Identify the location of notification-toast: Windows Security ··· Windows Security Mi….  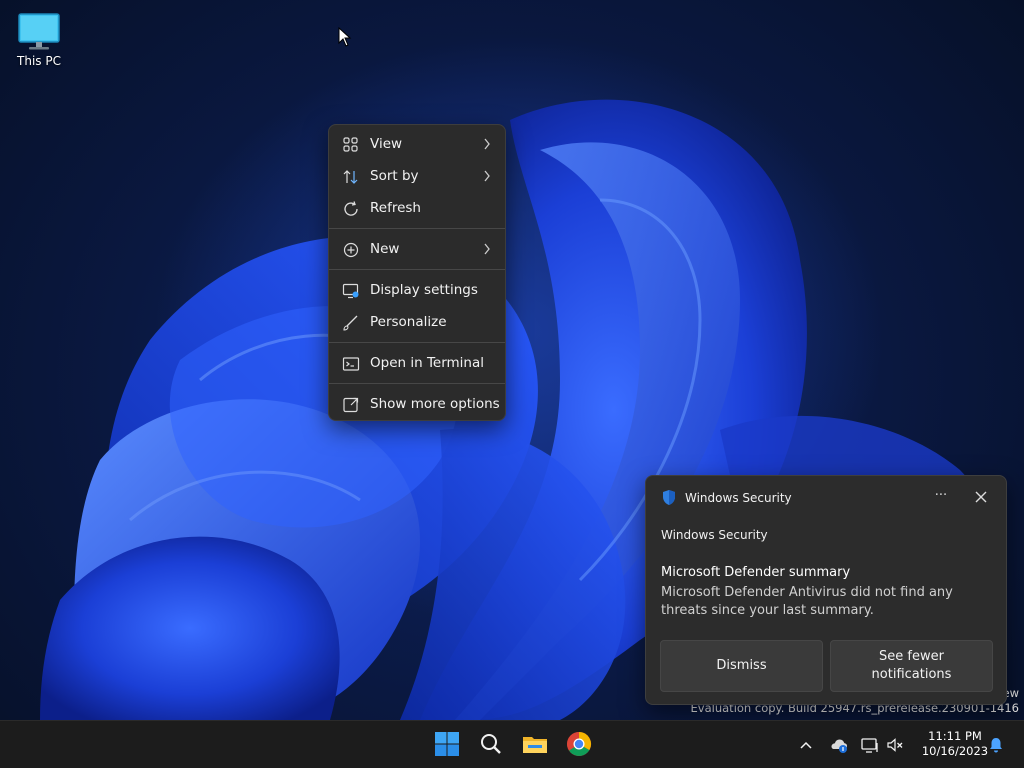
(826, 590).